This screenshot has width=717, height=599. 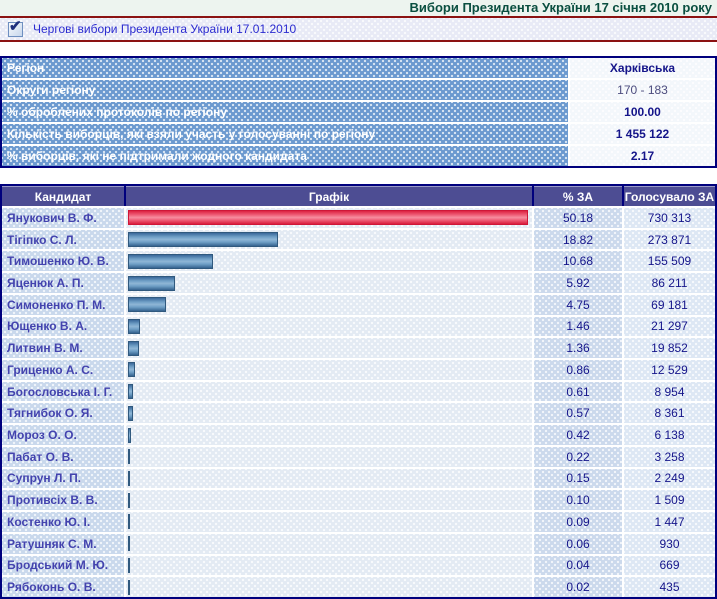 What do you see at coordinates (669, 456) in the screenshot?
I see `votes-value: 3 258` at bounding box center [669, 456].